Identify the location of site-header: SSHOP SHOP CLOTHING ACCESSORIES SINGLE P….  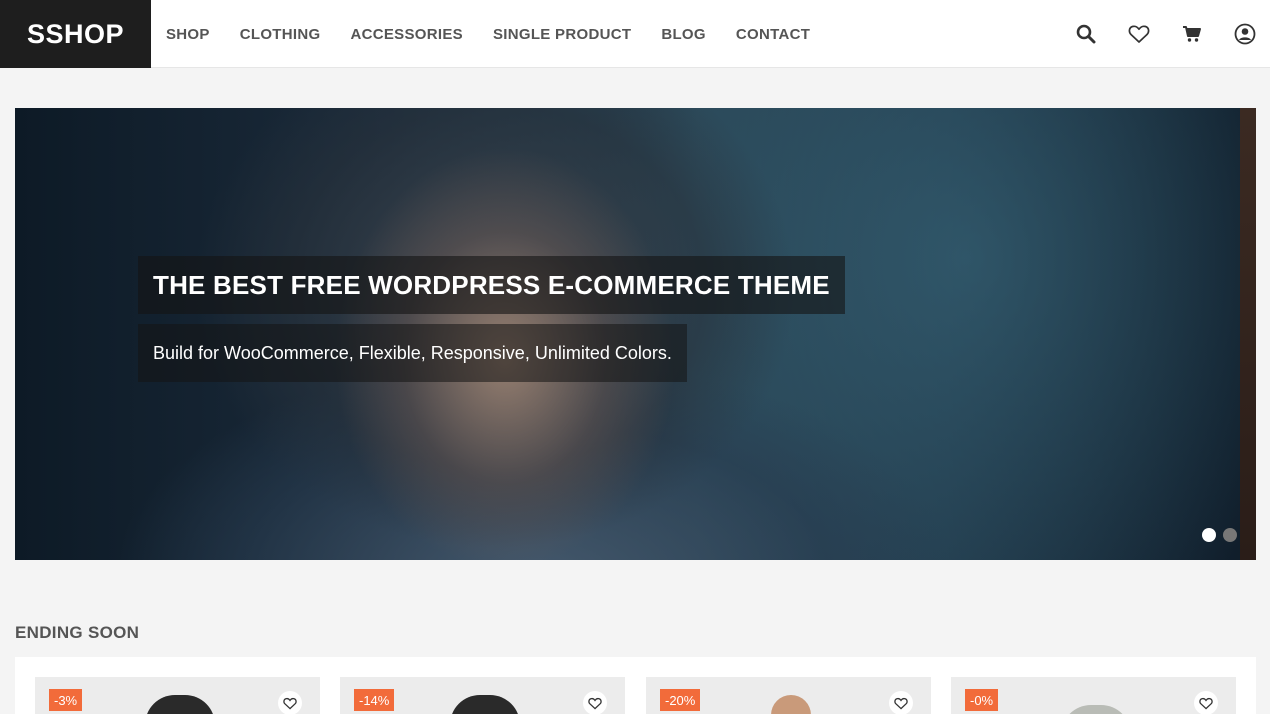
(635, 34).